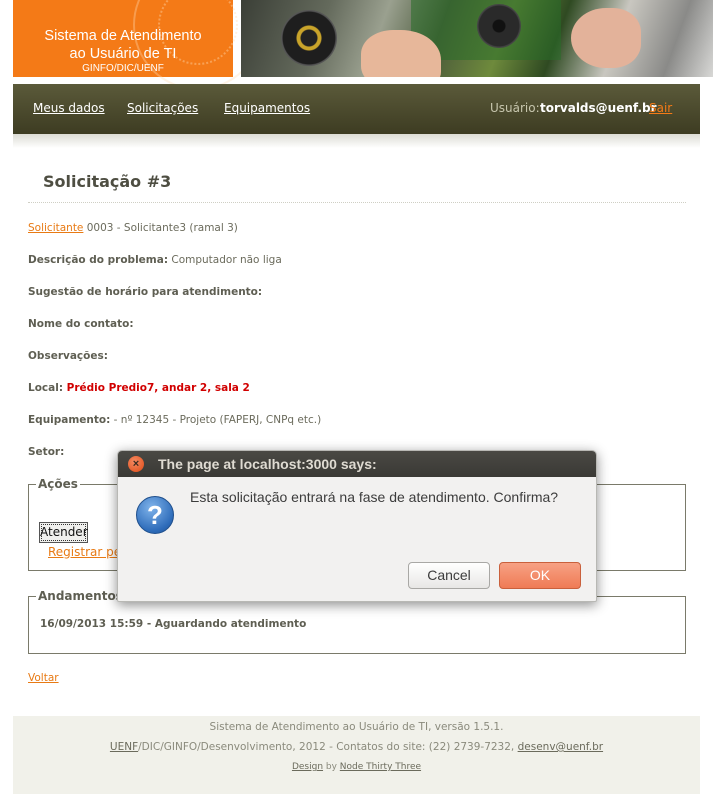 The height and width of the screenshot is (794, 713). Describe the element at coordinates (43, 678) in the screenshot. I see `voltar-link: Voltar` at that location.